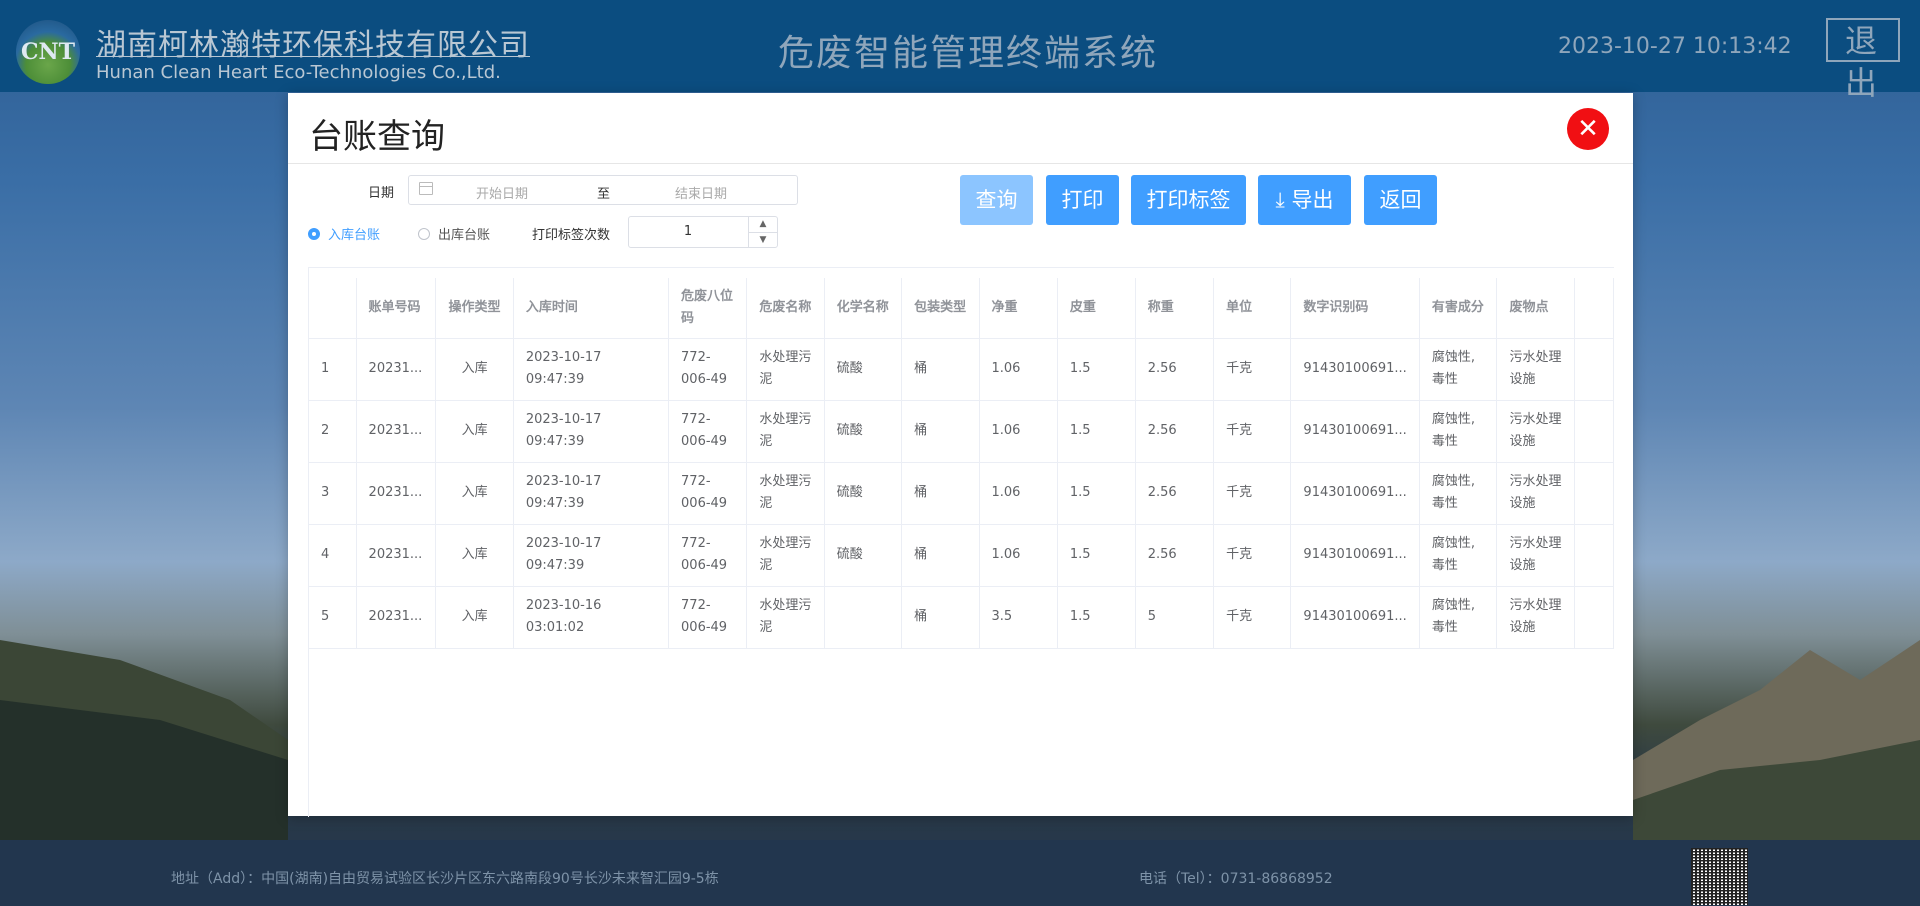  What do you see at coordinates (333, 369) in the screenshot?
I see `table-cell: 1` at bounding box center [333, 369].